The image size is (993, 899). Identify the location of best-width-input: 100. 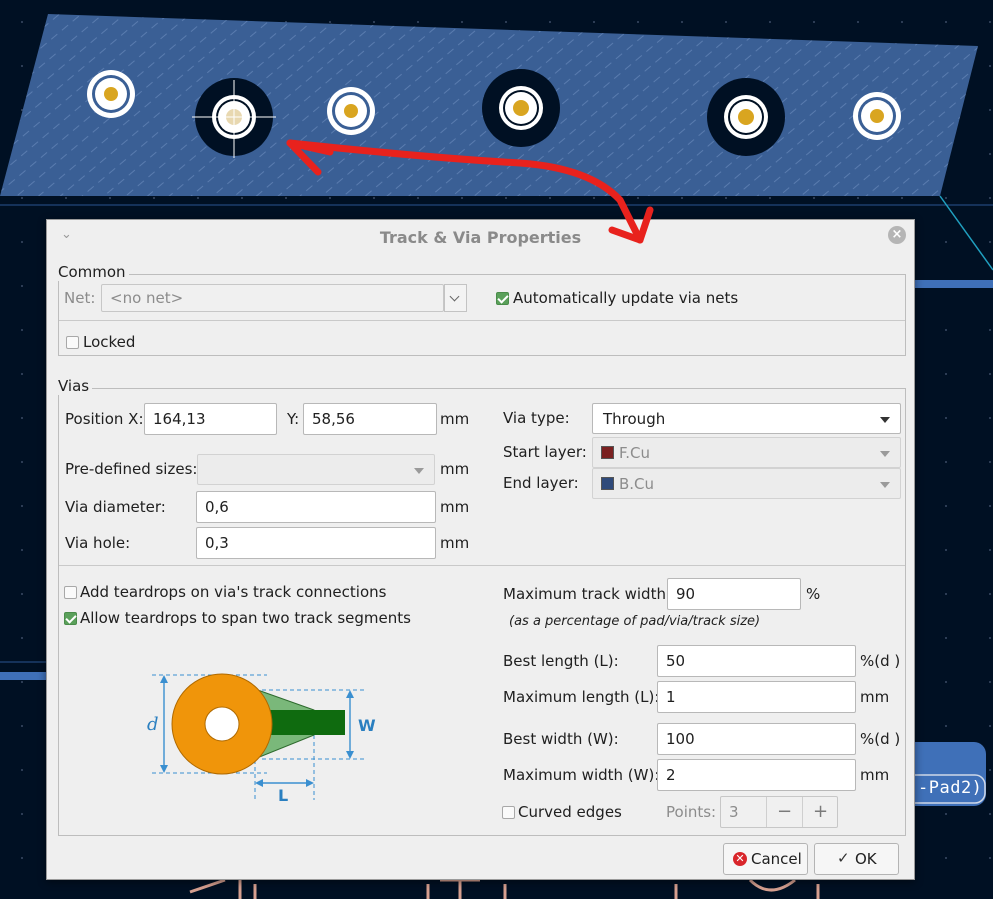
(756, 739).